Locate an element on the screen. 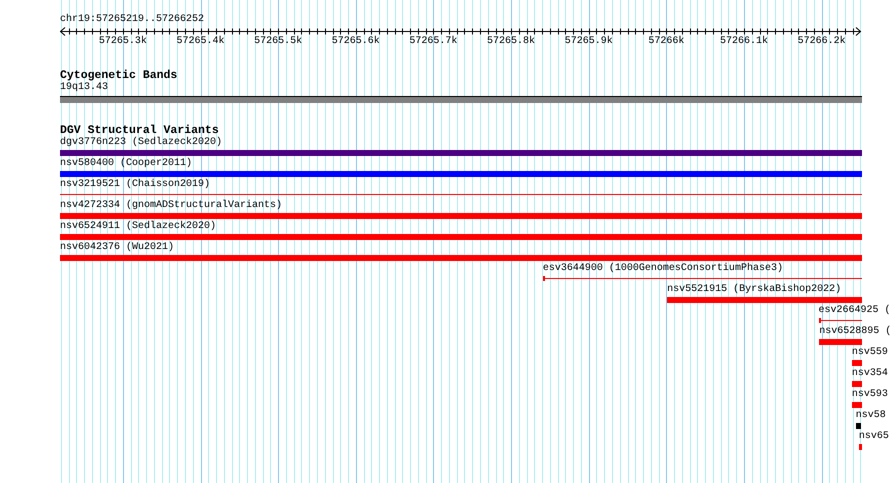 The image size is (890, 483). feature-label: nsv6524911 (Sedlazeck2020) is located at coordinates (138, 227).